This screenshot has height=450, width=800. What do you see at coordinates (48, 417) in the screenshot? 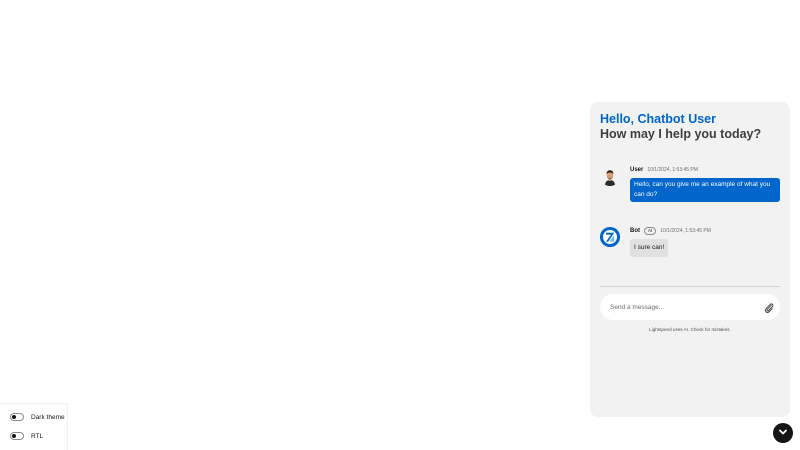
I see `dark-theme-label: Dark theme` at bounding box center [48, 417].